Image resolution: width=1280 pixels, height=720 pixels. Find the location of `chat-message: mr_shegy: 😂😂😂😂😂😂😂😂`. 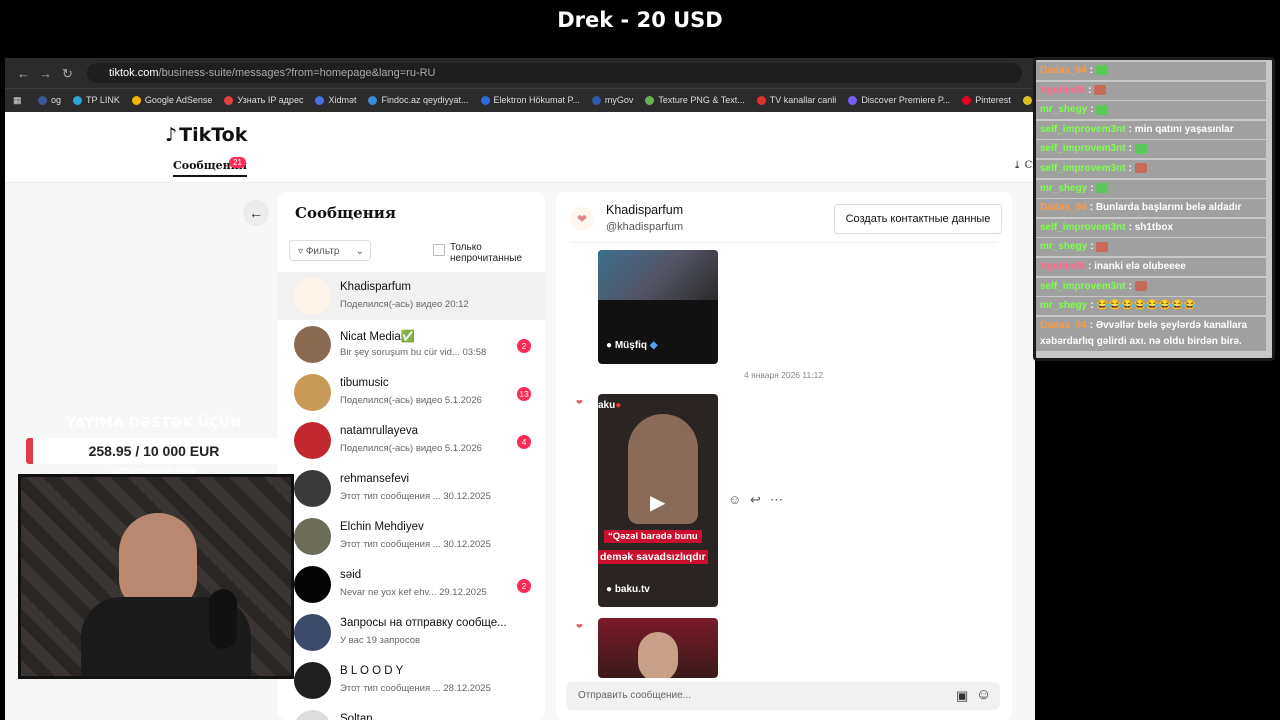

chat-message: mr_shegy: 😂😂😂😂😂😂😂😂 is located at coordinates (1151, 306).